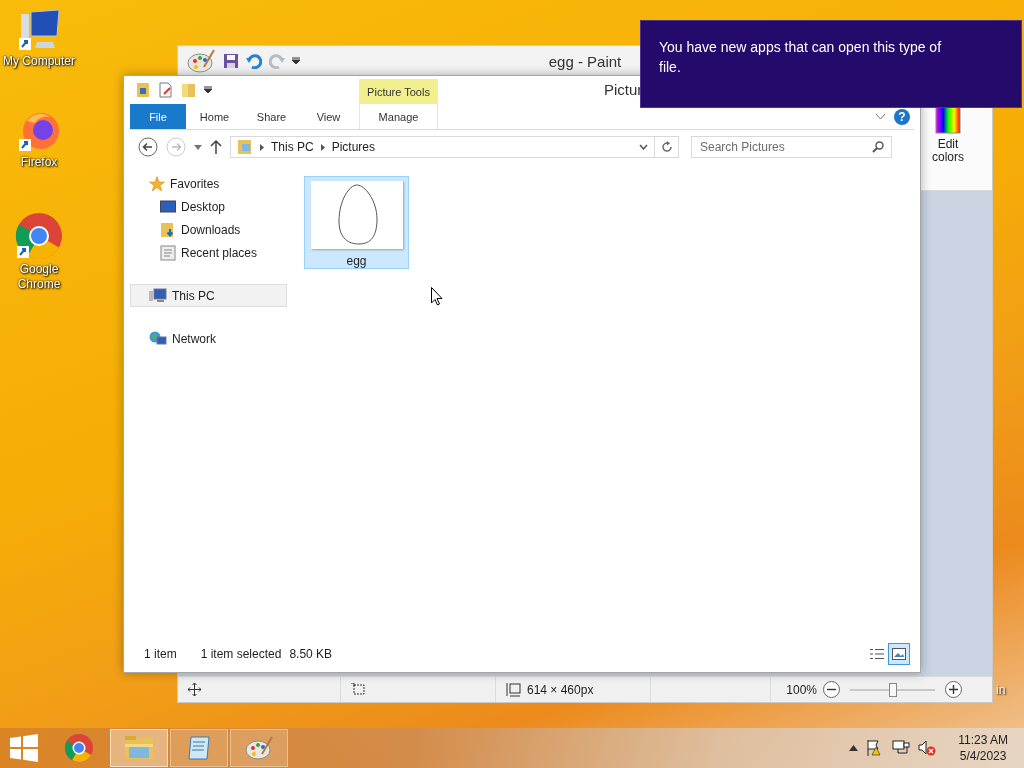 This screenshot has width=1024, height=768. What do you see at coordinates (208, 183) in the screenshot?
I see `nav-item: Favorites` at bounding box center [208, 183].